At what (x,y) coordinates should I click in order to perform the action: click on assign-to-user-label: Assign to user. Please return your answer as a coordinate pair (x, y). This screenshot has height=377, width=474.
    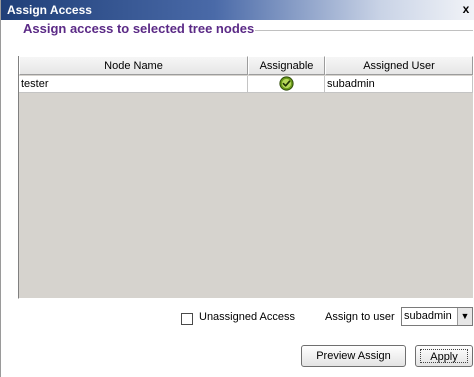
    Looking at the image, I should click on (360, 317).